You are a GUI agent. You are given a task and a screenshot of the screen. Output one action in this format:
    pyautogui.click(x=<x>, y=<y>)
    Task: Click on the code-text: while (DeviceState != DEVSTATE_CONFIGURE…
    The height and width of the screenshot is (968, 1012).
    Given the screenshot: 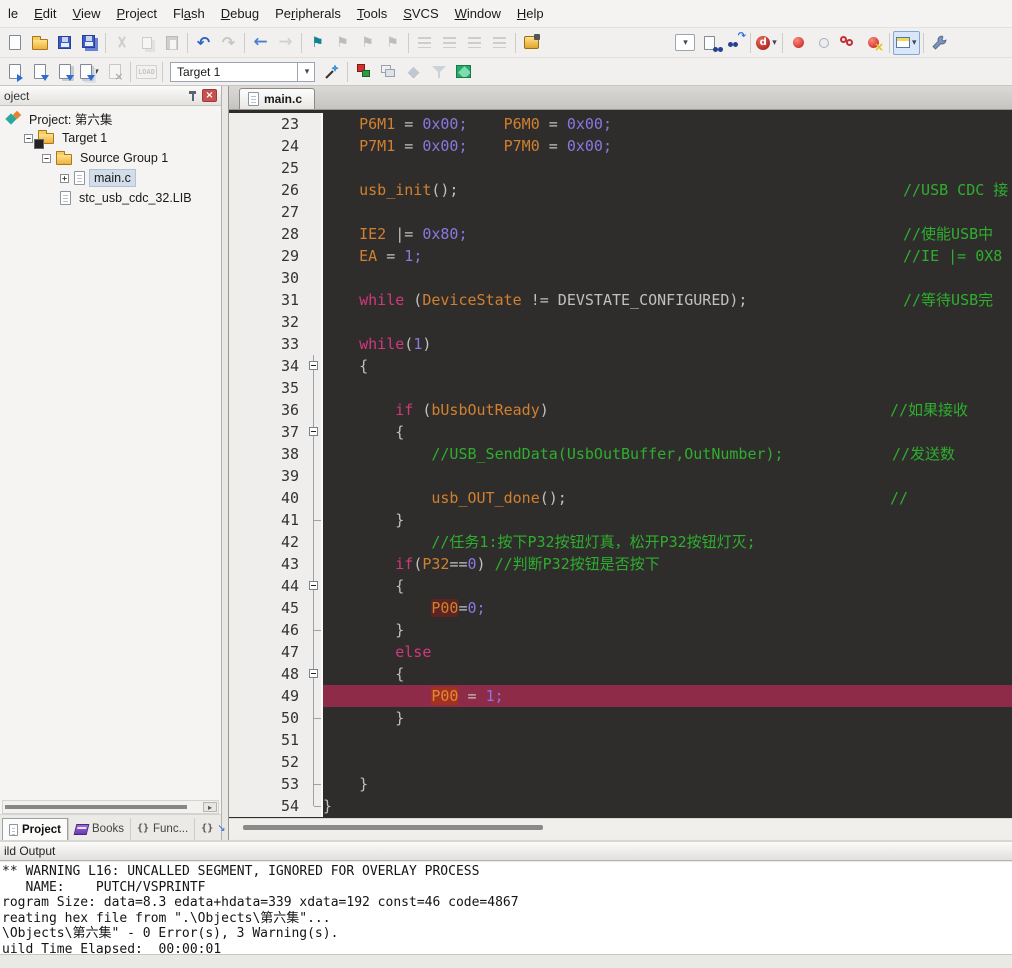 What is the action you would take?
    pyautogui.click(x=667, y=300)
    